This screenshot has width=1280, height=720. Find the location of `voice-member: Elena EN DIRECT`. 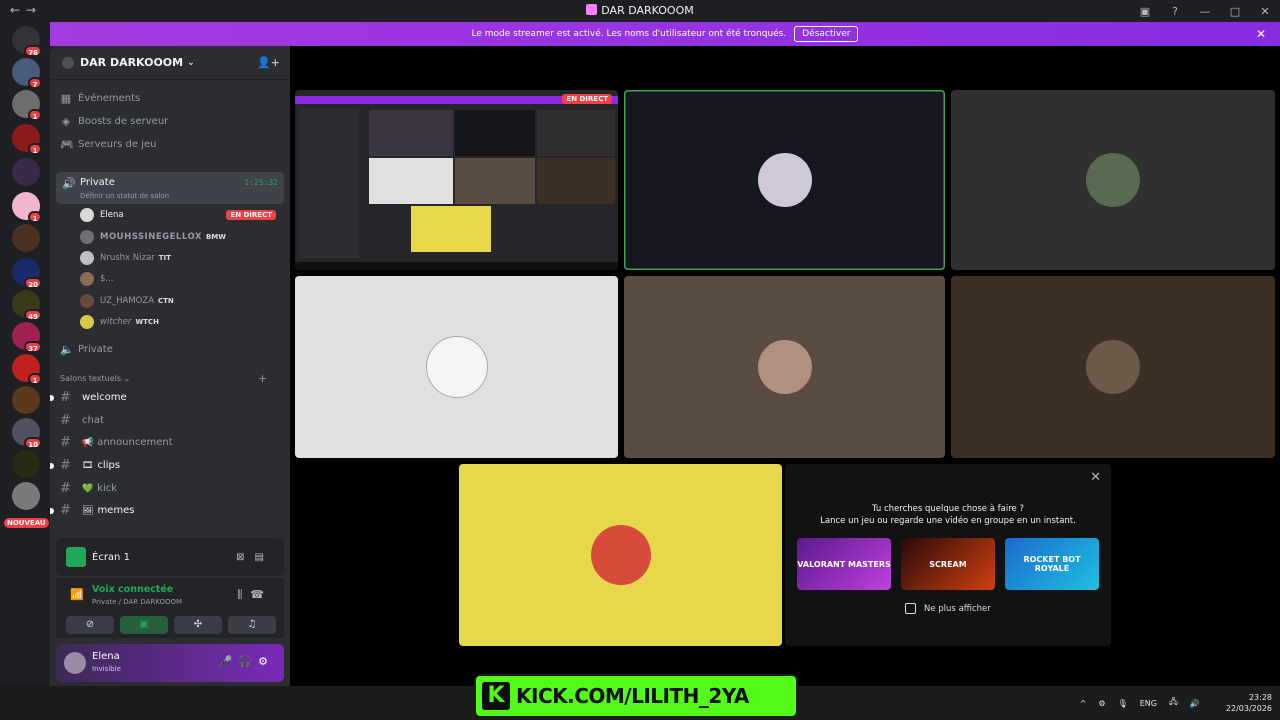

voice-member: Elena EN DIRECT is located at coordinates (181, 215).